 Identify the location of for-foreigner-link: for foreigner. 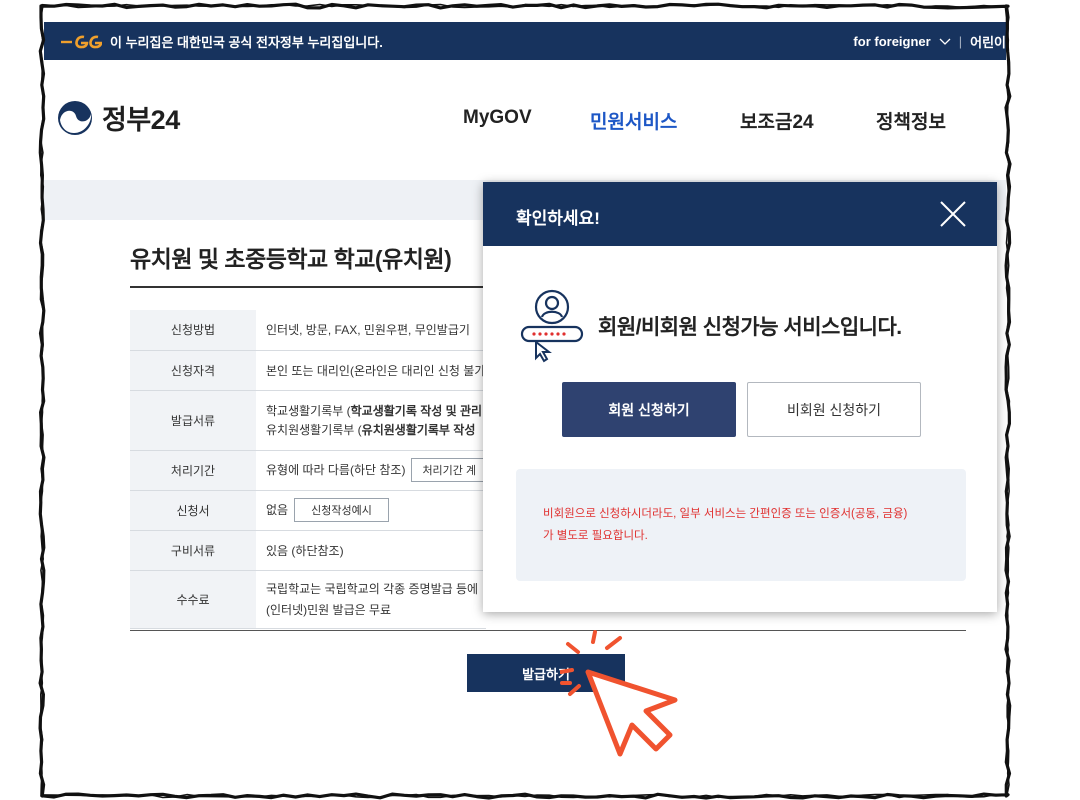
(891, 41).